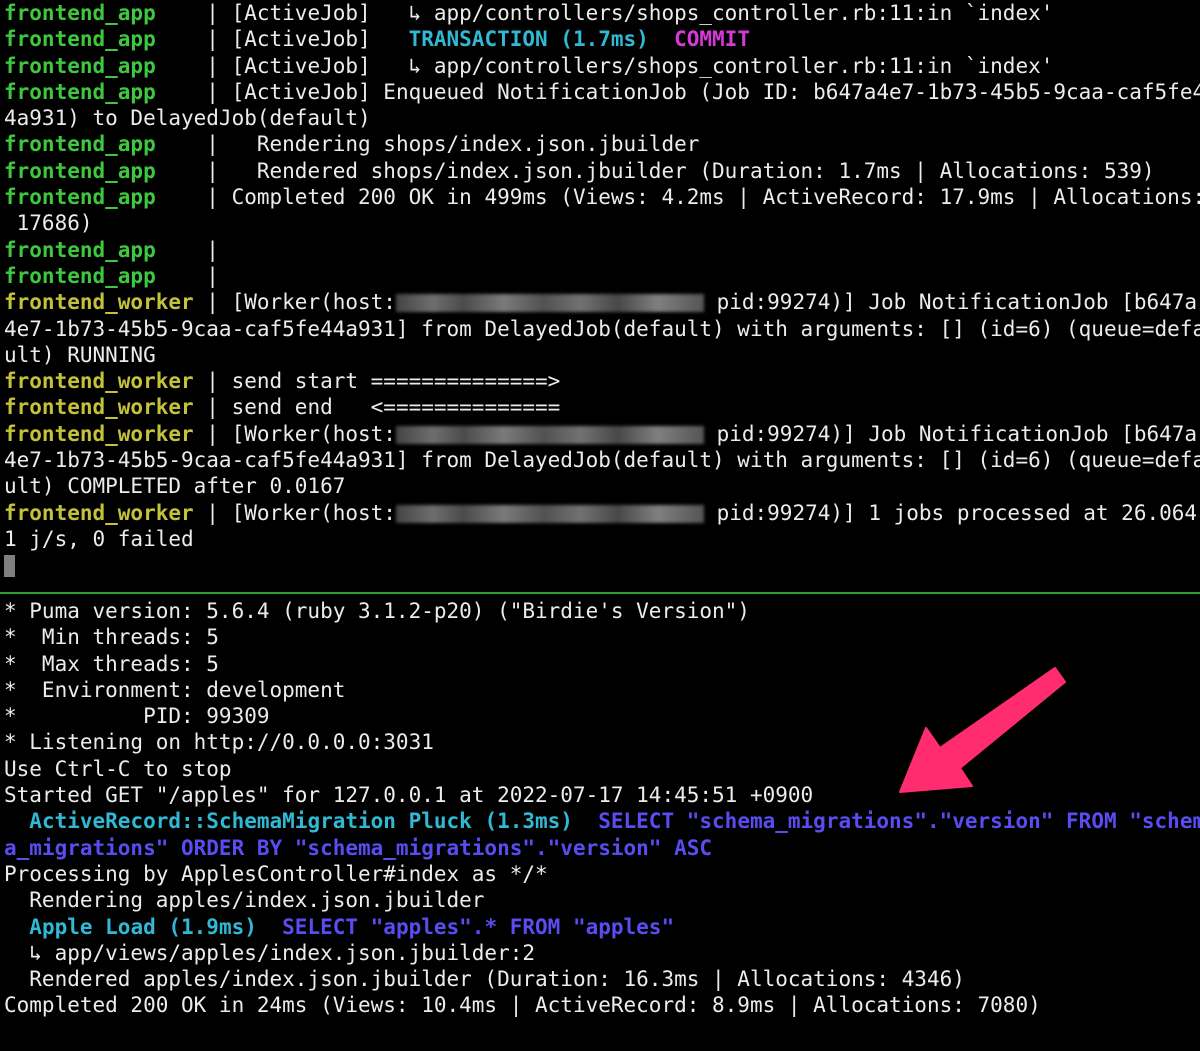 The height and width of the screenshot is (1051, 1200). Describe the element at coordinates (9, 566) in the screenshot. I see `terminal-cursor` at that location.